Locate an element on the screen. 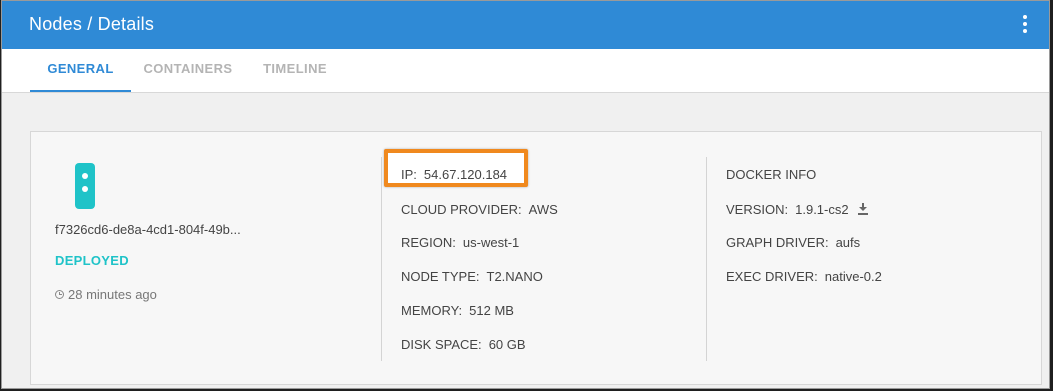 Image resolution: width=1053 pixels, height=391 pixels. ip-value: 54.67.120.184 is located at coordinates (465, 174).